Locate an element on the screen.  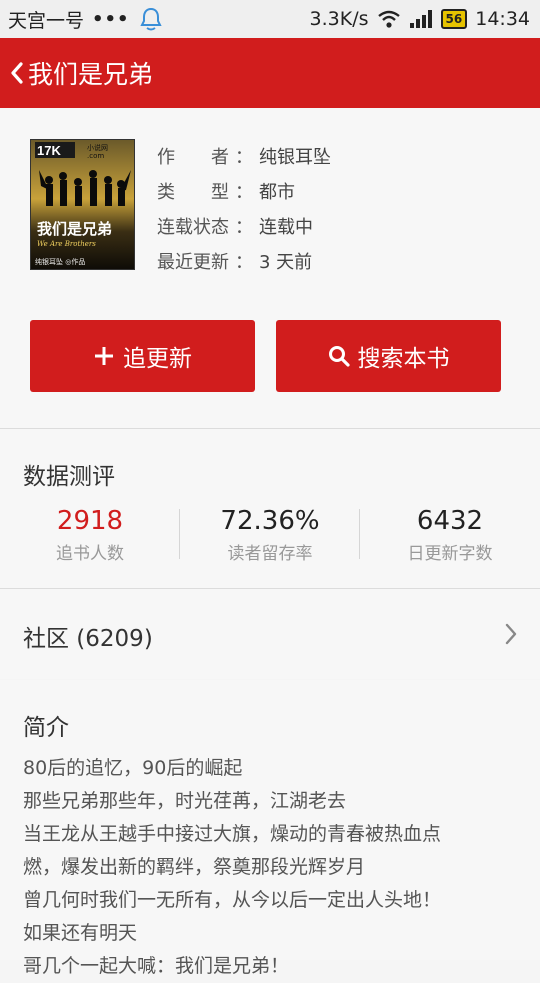
plus-icon is located at coordinates (104, 356).